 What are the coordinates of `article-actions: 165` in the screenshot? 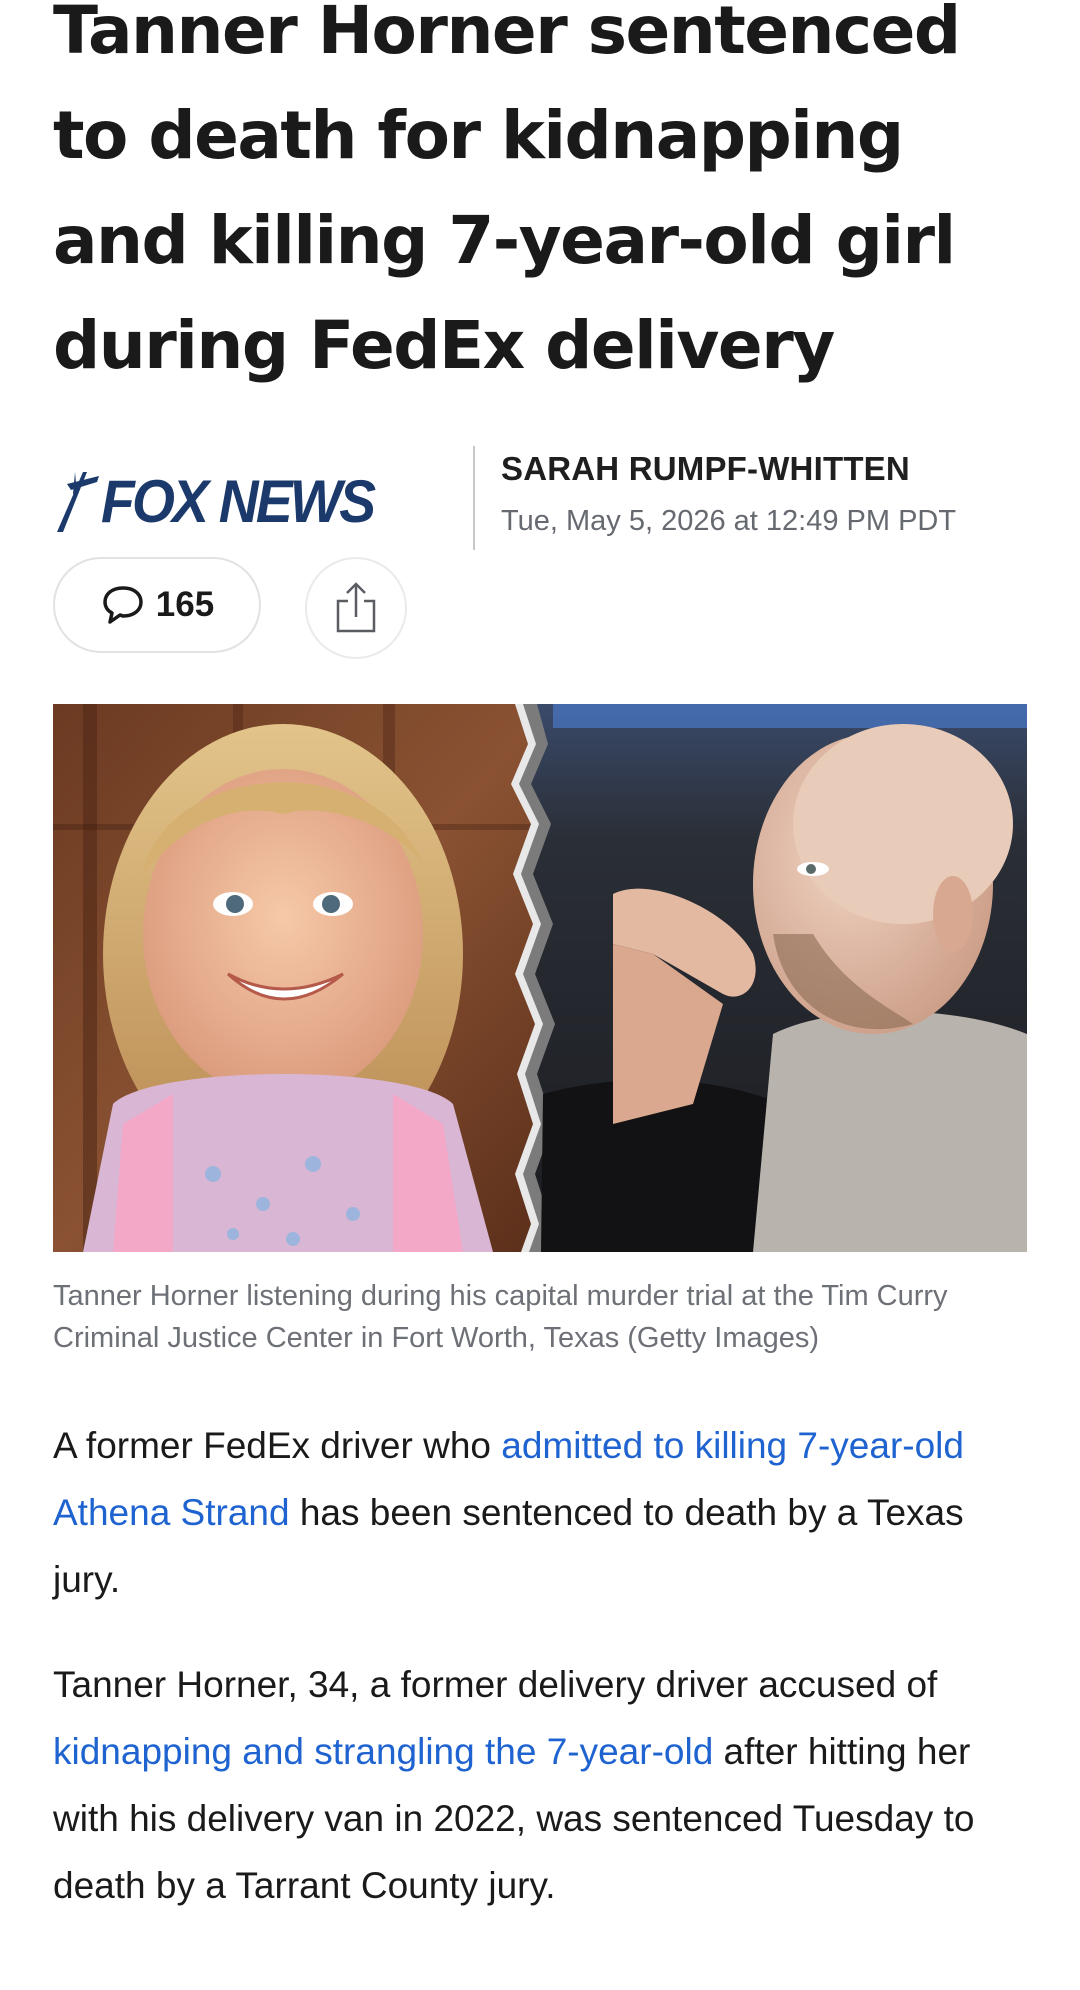 It's located at (303, 608).